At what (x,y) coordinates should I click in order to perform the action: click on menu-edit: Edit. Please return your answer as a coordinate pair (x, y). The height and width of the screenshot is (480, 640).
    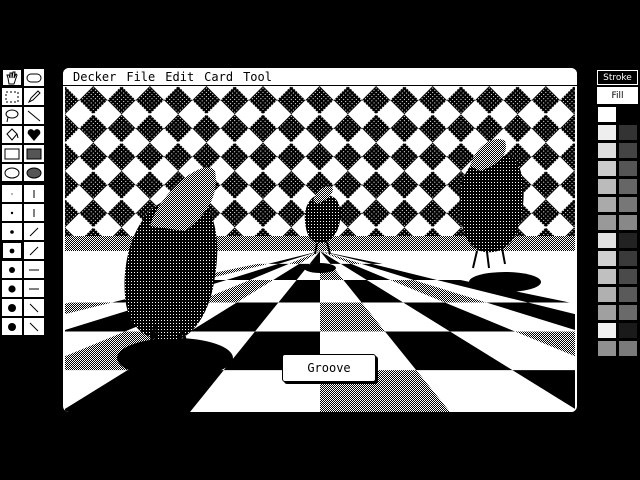
    Looking at the image, I should click on (179, 77).